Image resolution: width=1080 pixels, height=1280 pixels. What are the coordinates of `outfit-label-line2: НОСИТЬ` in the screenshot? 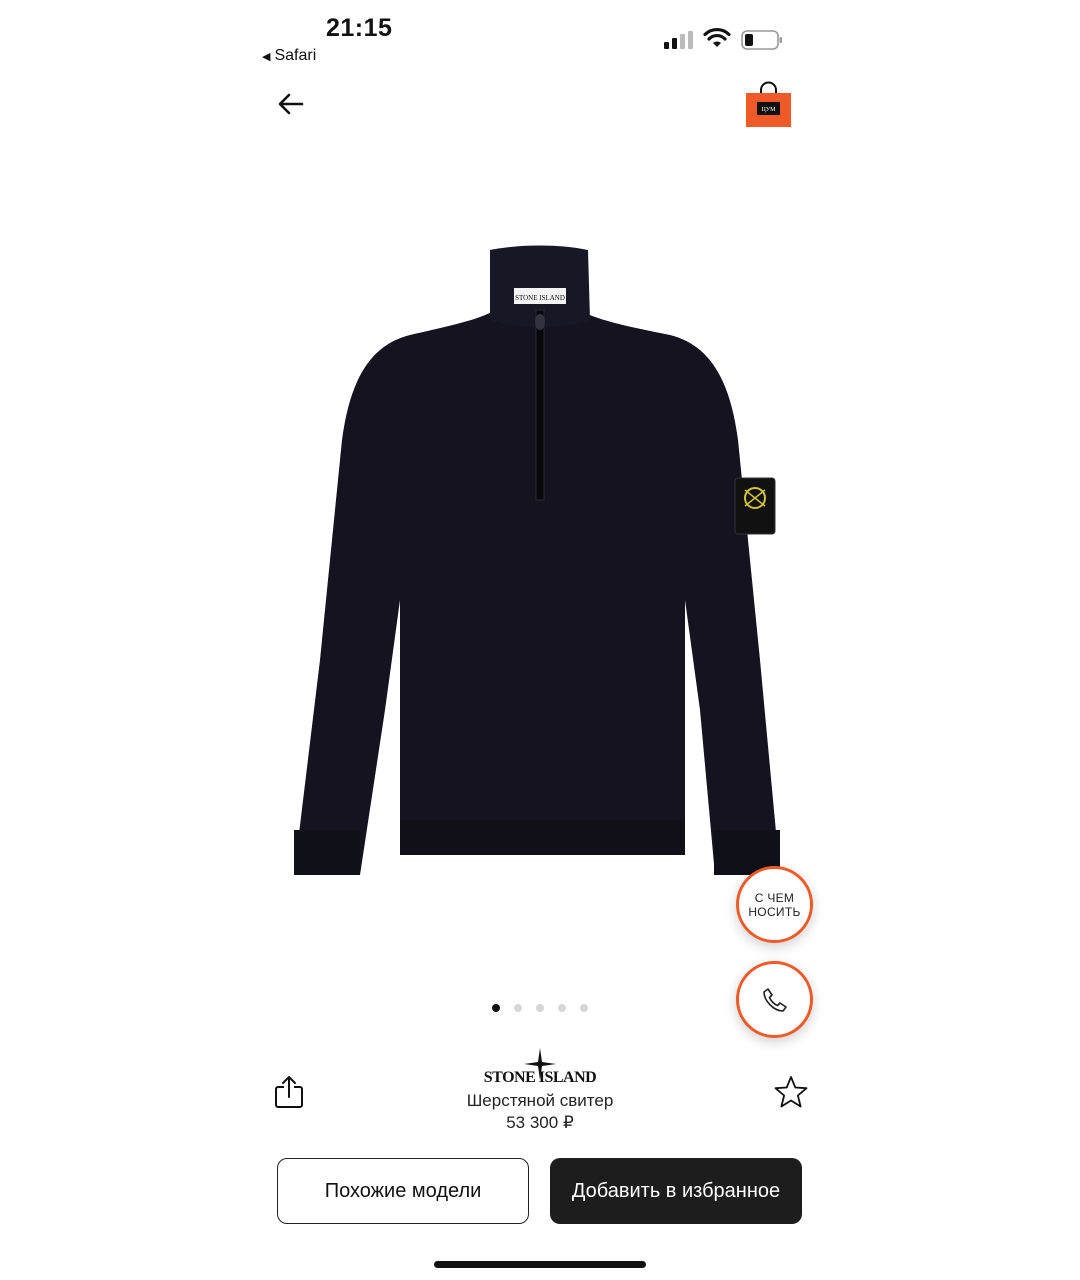 It's located at (774, 911).